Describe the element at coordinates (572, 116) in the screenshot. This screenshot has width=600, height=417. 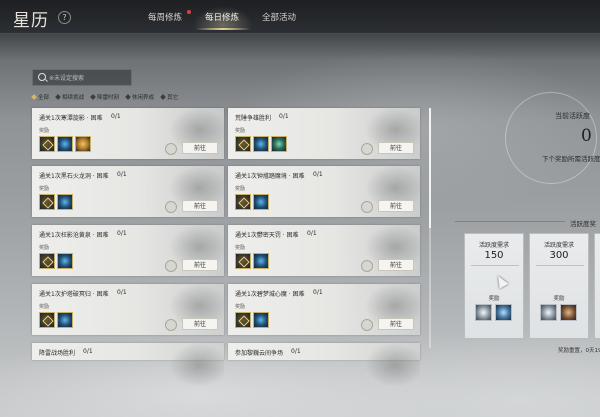
I see `current-activity-label: 当前活跃度` at that location.